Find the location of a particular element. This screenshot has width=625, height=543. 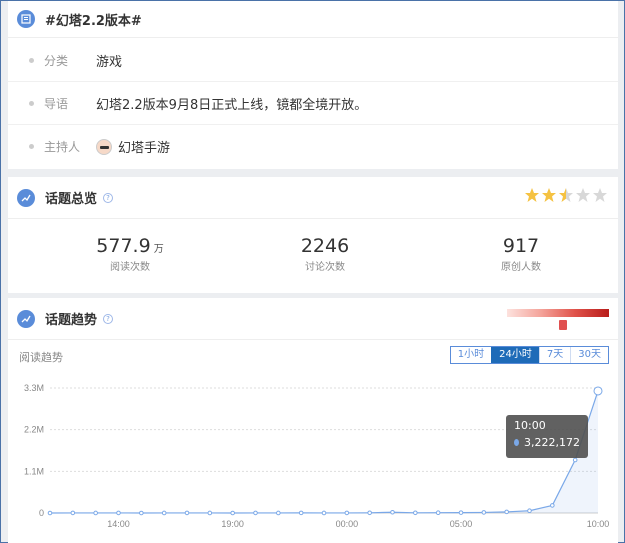

host-avatar is located at coordinates (104, 146).